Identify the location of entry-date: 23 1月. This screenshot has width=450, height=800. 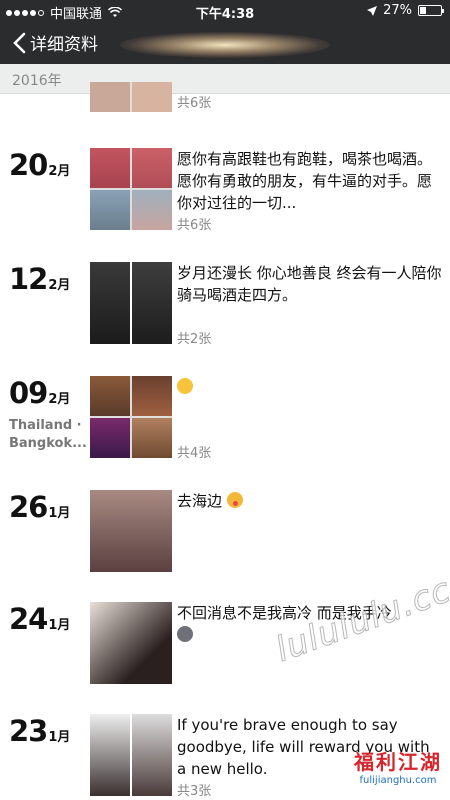
(39, 731).